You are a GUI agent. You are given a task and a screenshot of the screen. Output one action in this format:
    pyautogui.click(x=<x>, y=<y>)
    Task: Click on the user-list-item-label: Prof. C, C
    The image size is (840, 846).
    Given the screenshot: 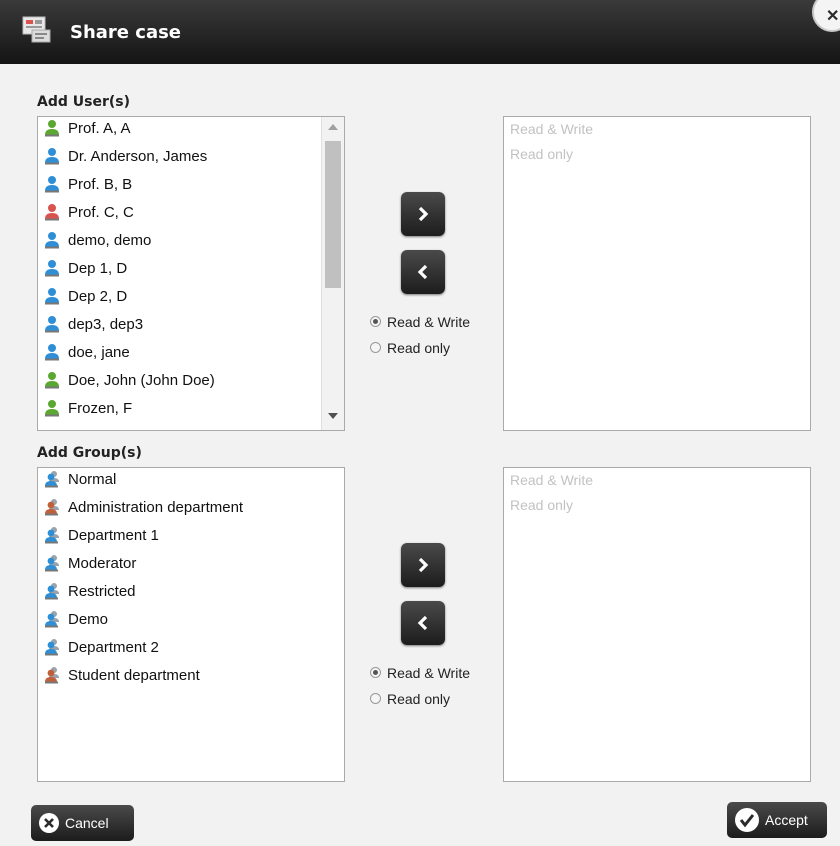 What is the action you would take?
    pyautogui.click(x=101, y=212)
    